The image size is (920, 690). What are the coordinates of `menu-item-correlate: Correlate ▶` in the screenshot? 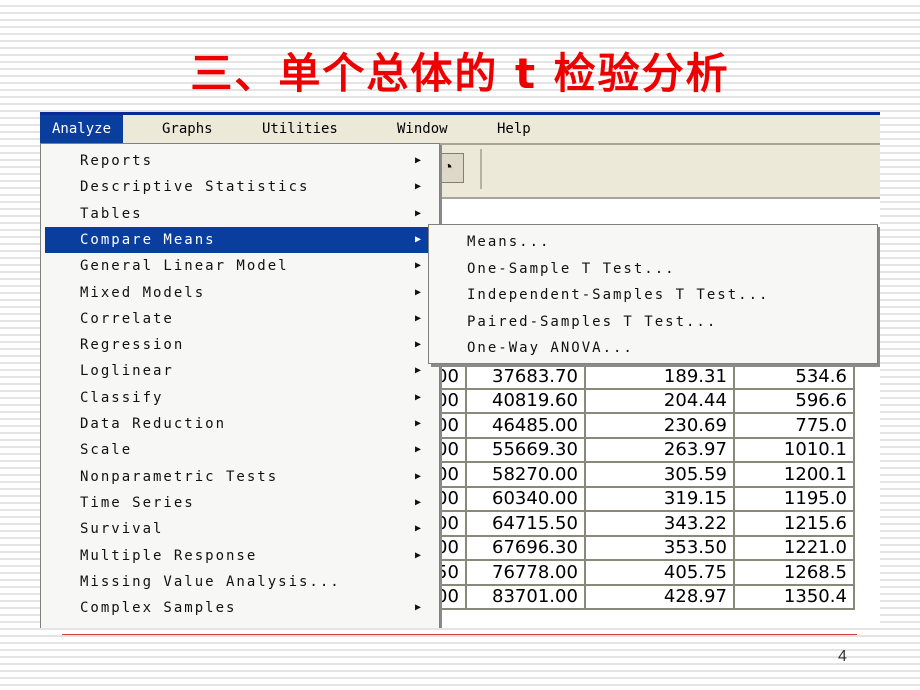 It's located at (241, 319).